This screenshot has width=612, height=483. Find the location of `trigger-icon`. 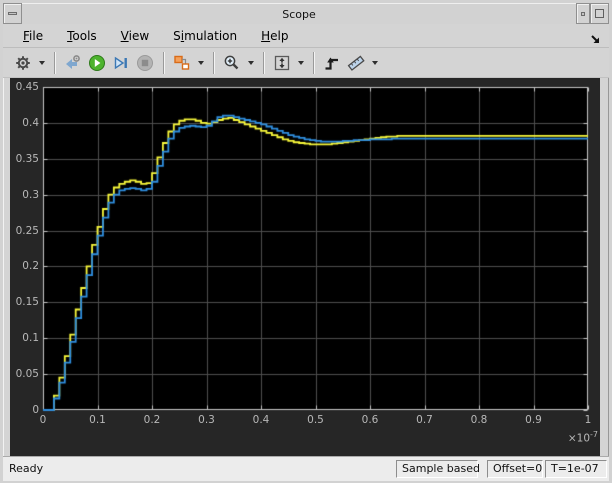

trigger-icon is located at coordinates (332, 63).